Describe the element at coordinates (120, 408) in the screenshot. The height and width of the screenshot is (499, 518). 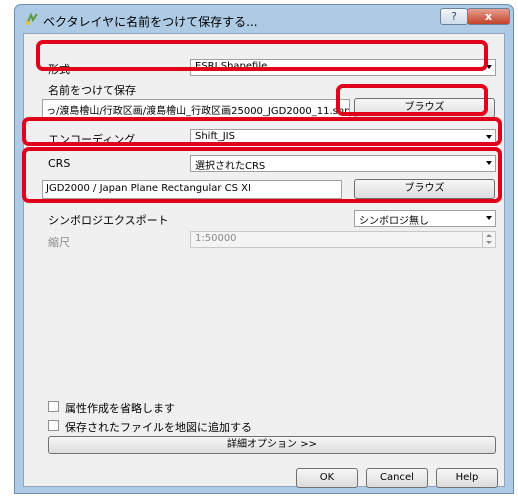
I see `skip-attr-label: 属性作成を省略します` at that location.